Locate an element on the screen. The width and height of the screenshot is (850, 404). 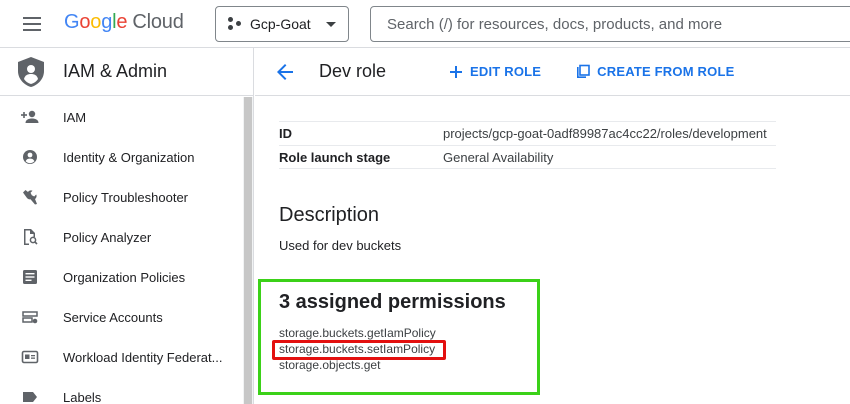
sidebar-item-label: IAM is located at coordinates (75, 117).